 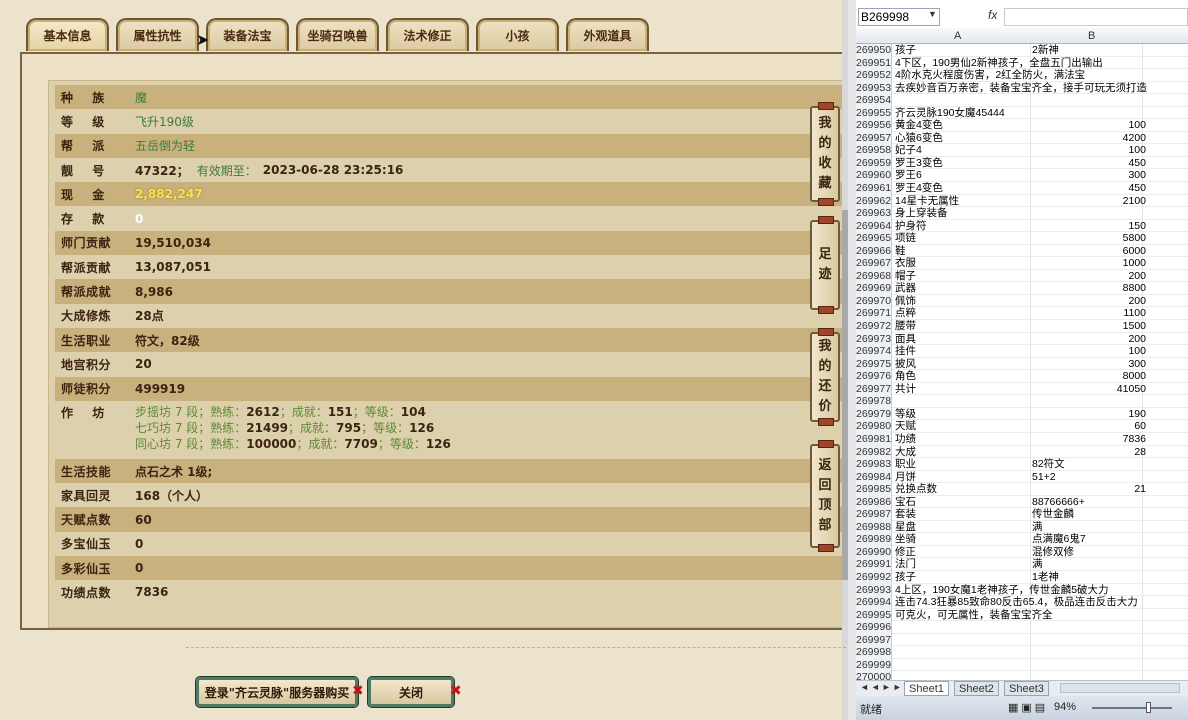 What do you see at coordinates (905, 263) in the screenshot?
I see `cell-a: 衣服` at bounding box center [905, 263].